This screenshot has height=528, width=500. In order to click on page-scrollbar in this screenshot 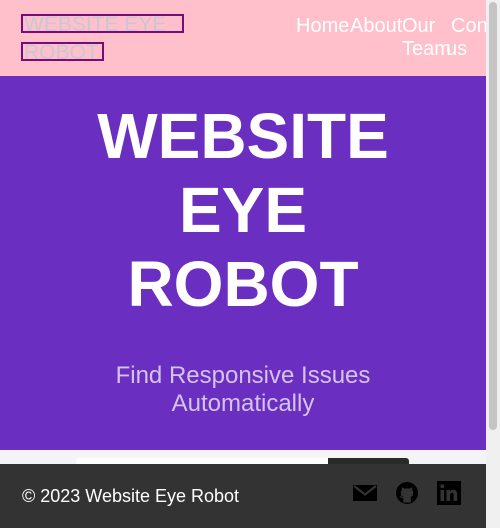, I will do `click(493, 264)`.